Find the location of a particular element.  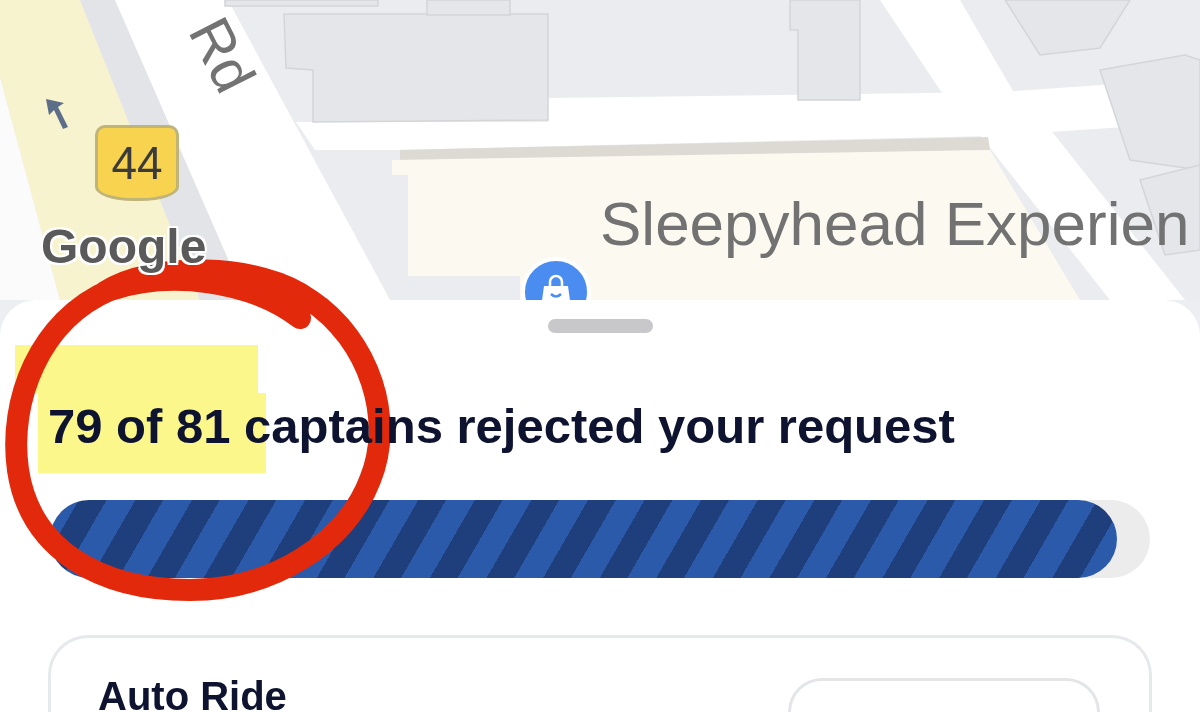

ride-type-title: Auto Ride is located at coordinates (192, 696).